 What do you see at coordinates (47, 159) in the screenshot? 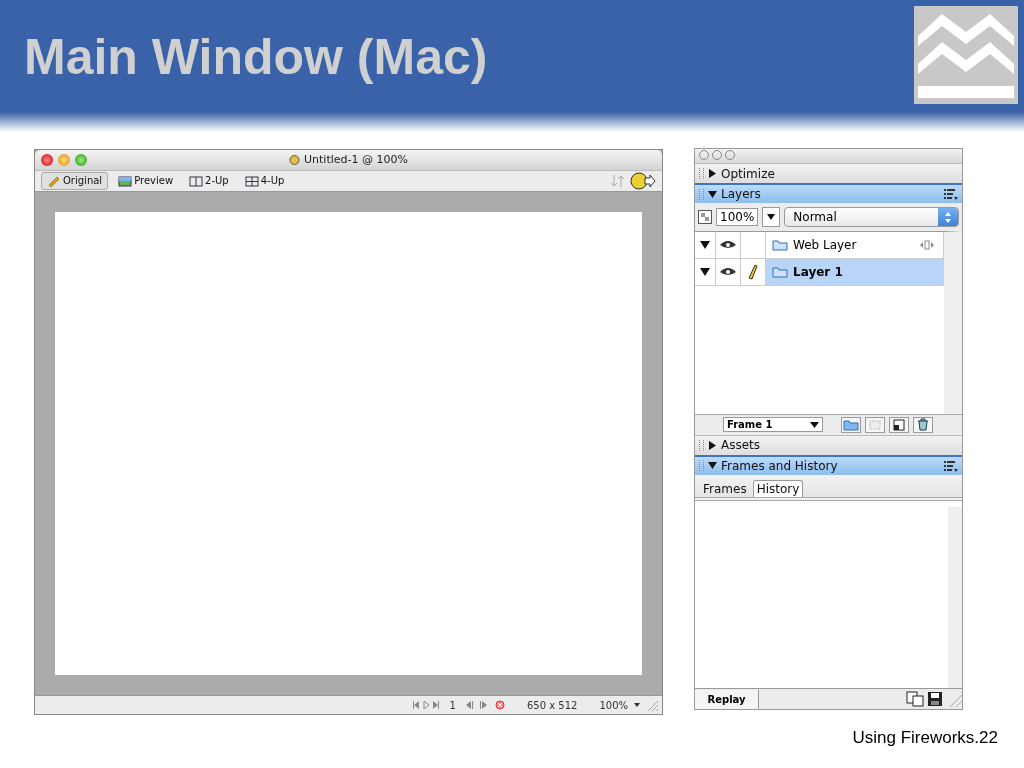
I see `close-button` at bounding box center [47, 159].